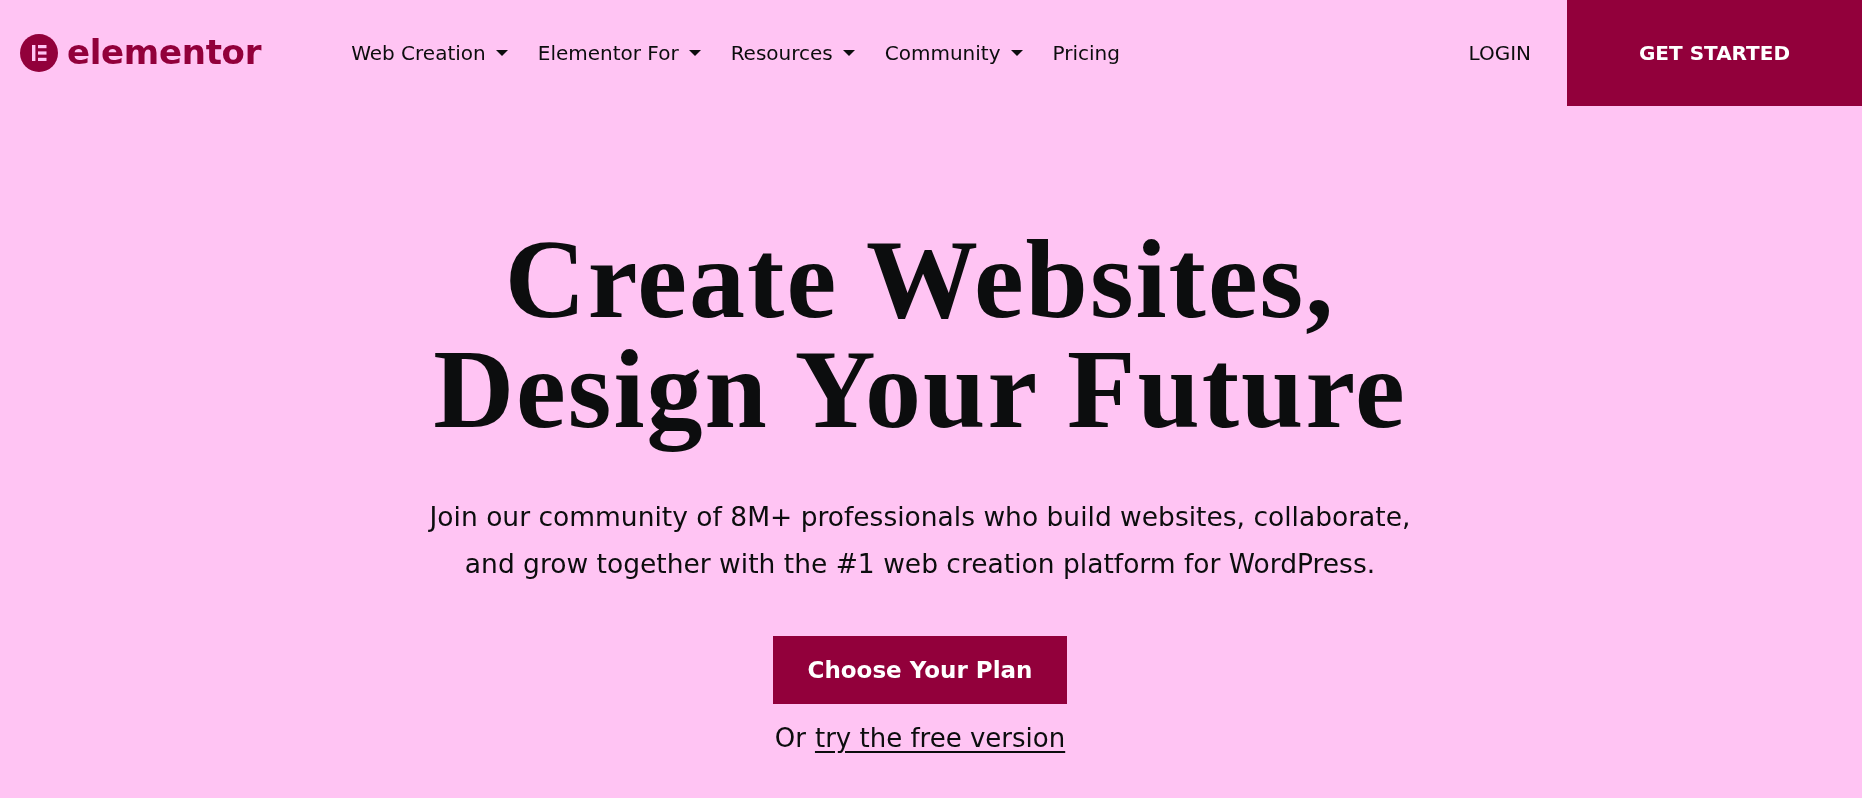  Describe the element at coordinates (1499, 53) in the screenshot. I see `login-link: LOGIN` at that location.